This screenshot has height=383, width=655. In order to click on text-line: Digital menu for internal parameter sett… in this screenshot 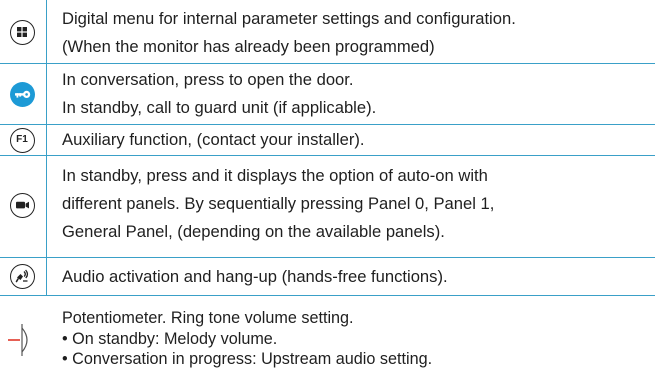, I will do `click(289, 18)`.